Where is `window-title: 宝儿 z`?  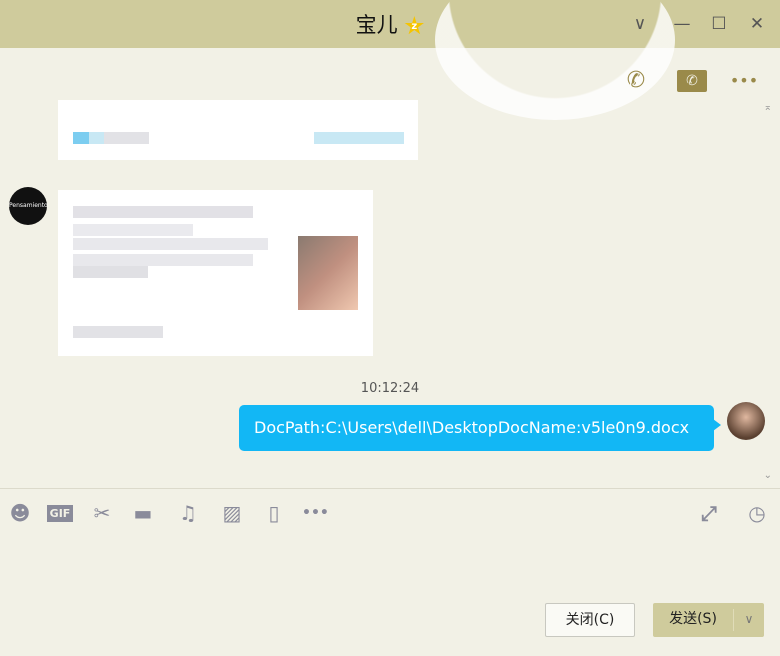
window-title: 宝儿 z is located at coordinates (390, 24).